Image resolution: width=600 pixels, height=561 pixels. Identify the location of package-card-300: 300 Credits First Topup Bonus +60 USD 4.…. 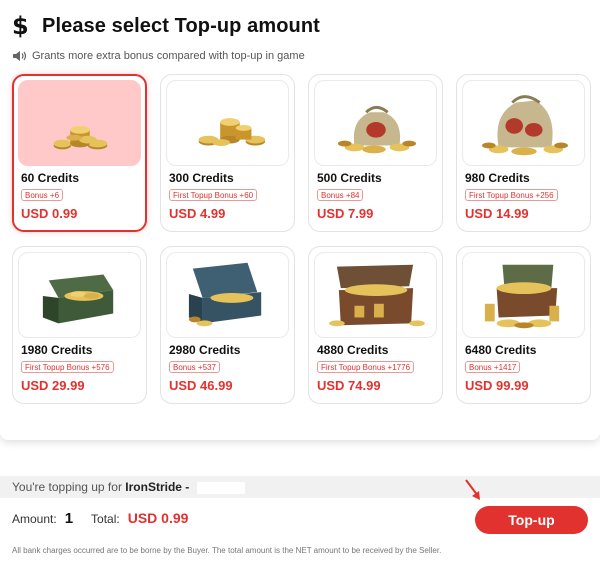
(227, 153).